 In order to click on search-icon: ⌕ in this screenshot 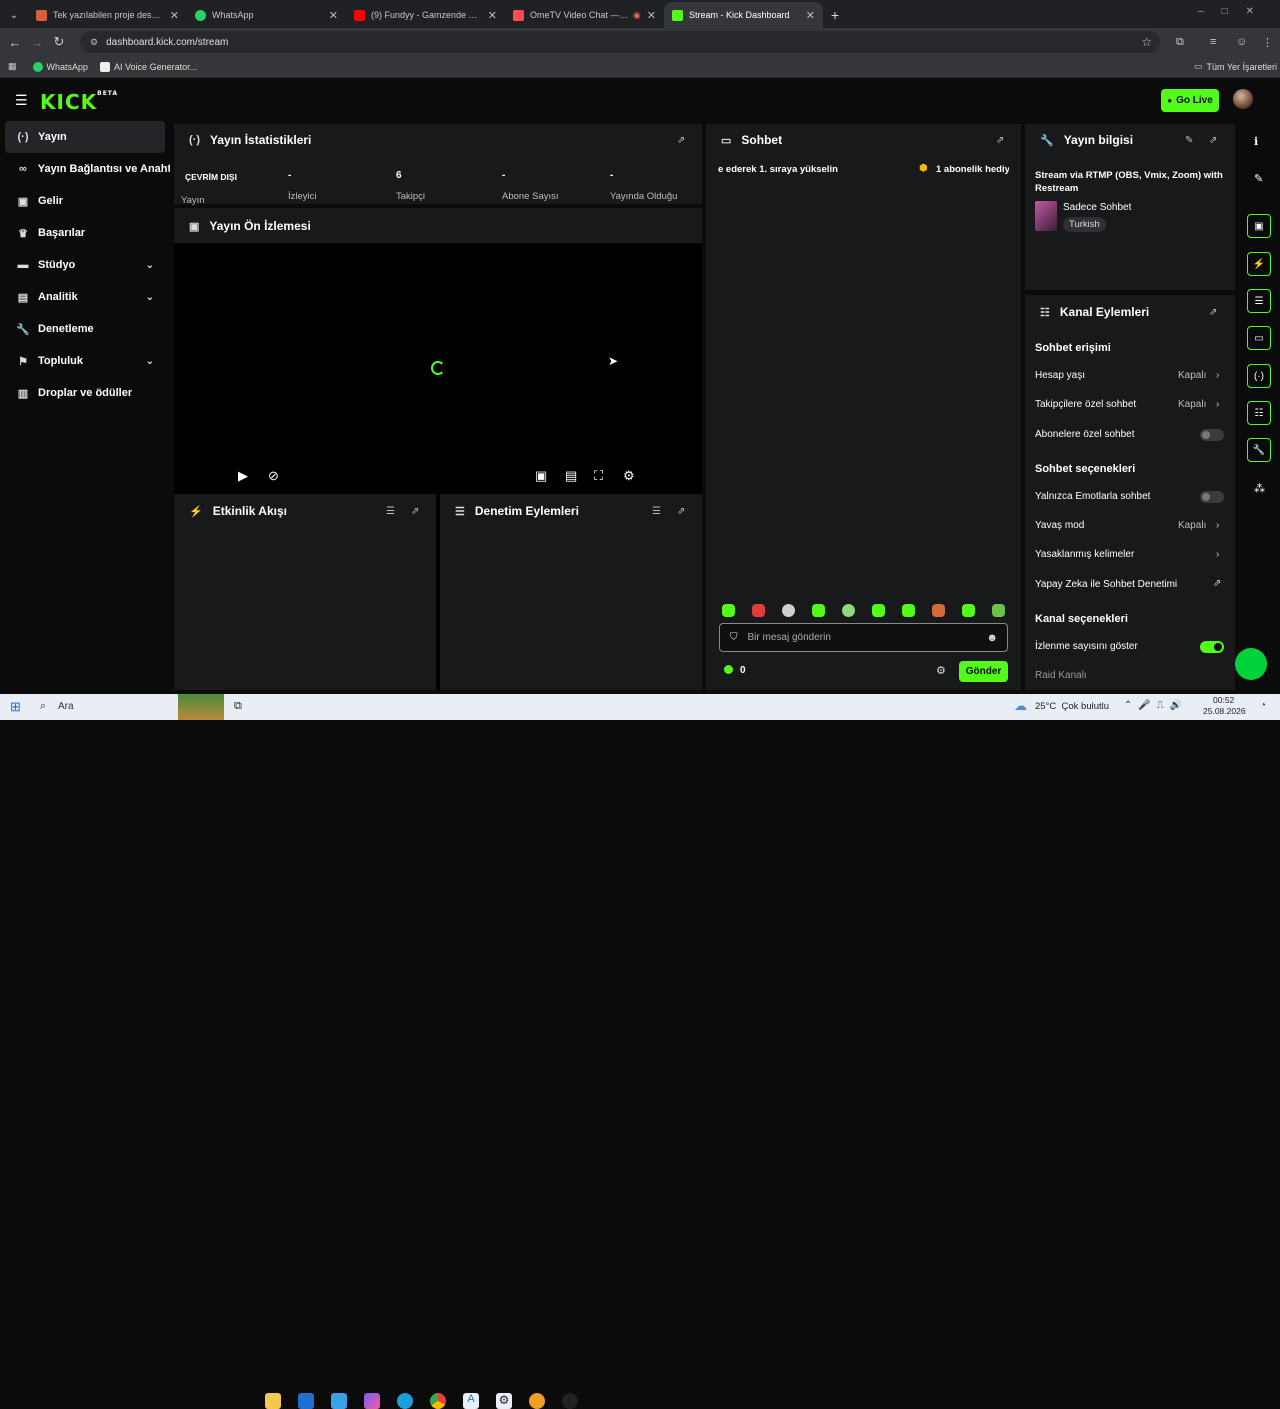, I will do `click(43, 706)`.